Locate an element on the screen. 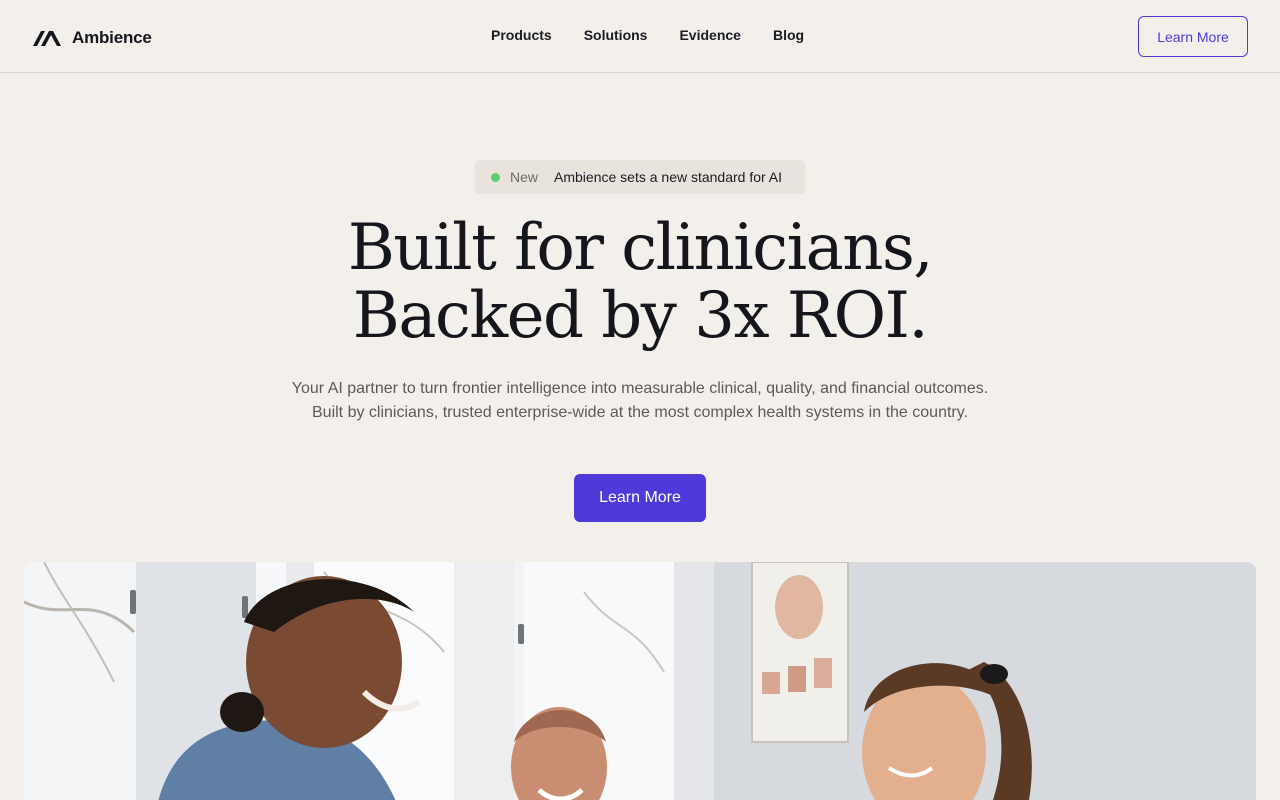 The height and width of the screenshot is (800, 1280). nav-item-evidence: Evidence is located at coordinates (709, 36).